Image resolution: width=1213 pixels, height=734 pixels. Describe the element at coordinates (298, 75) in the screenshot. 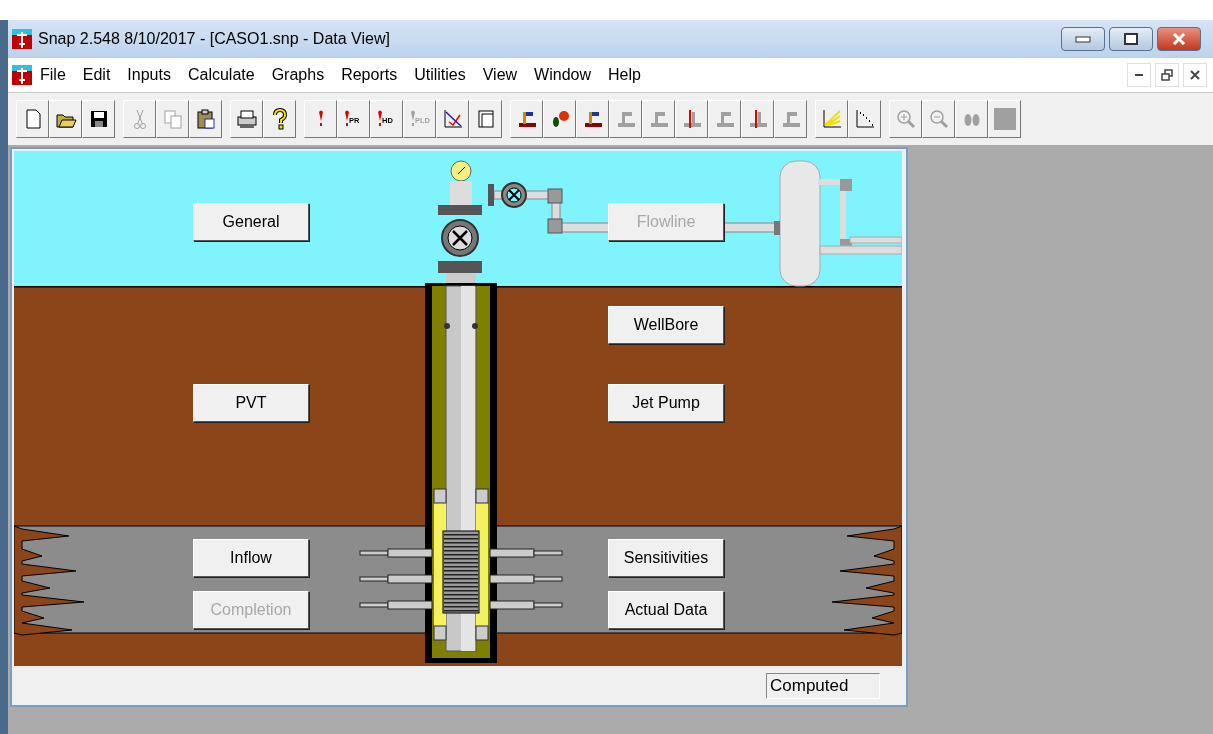

I see `menu-item: Graphs` at that location.